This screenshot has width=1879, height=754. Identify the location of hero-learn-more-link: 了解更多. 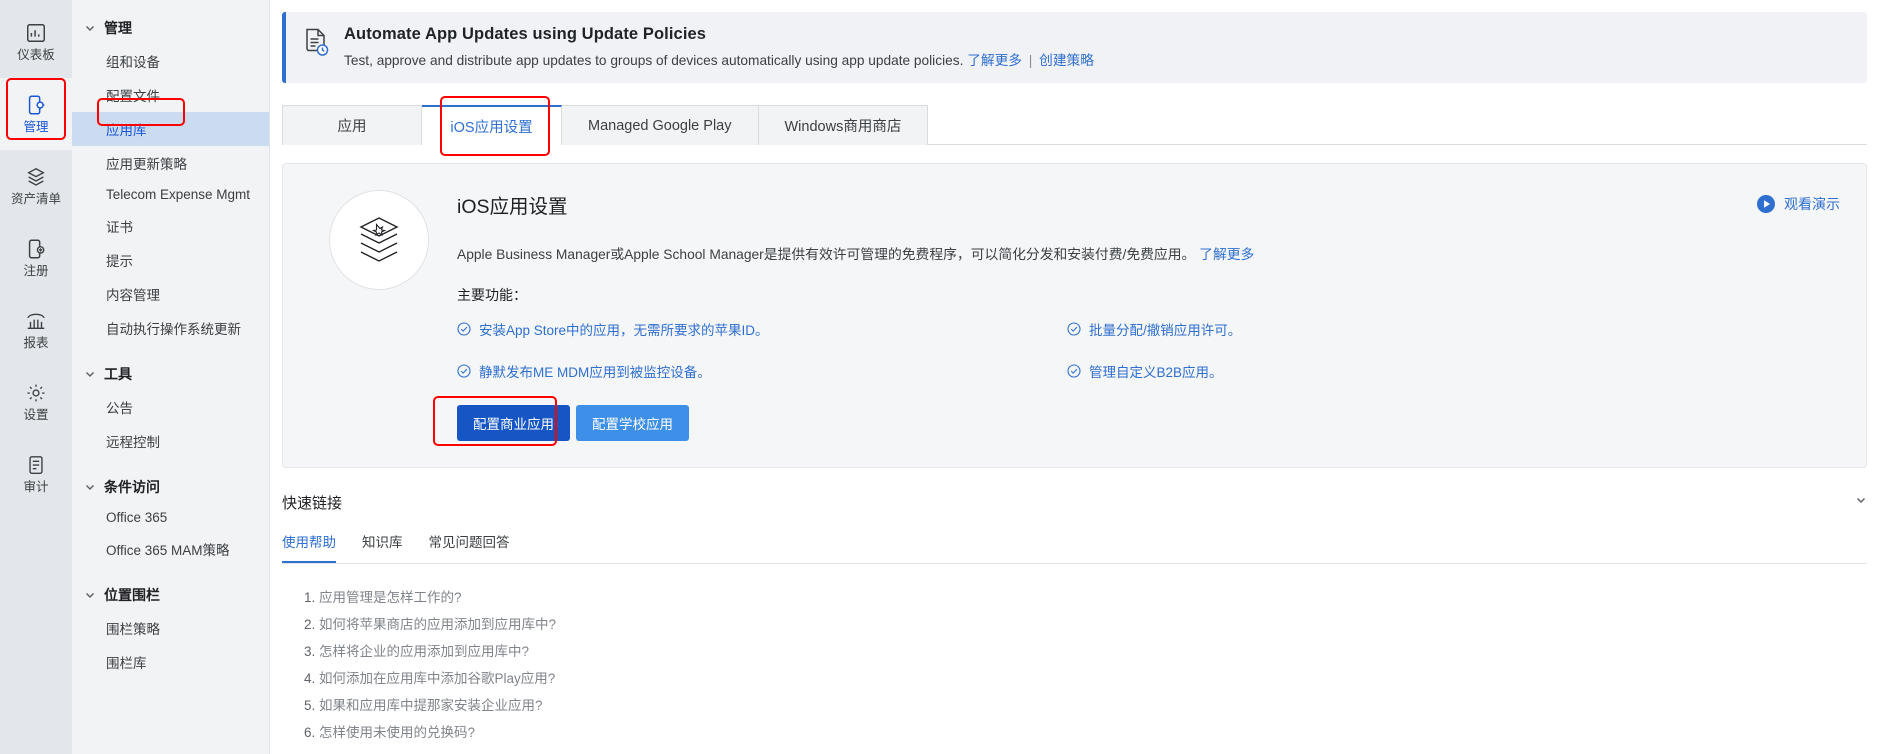
(1226, 254).